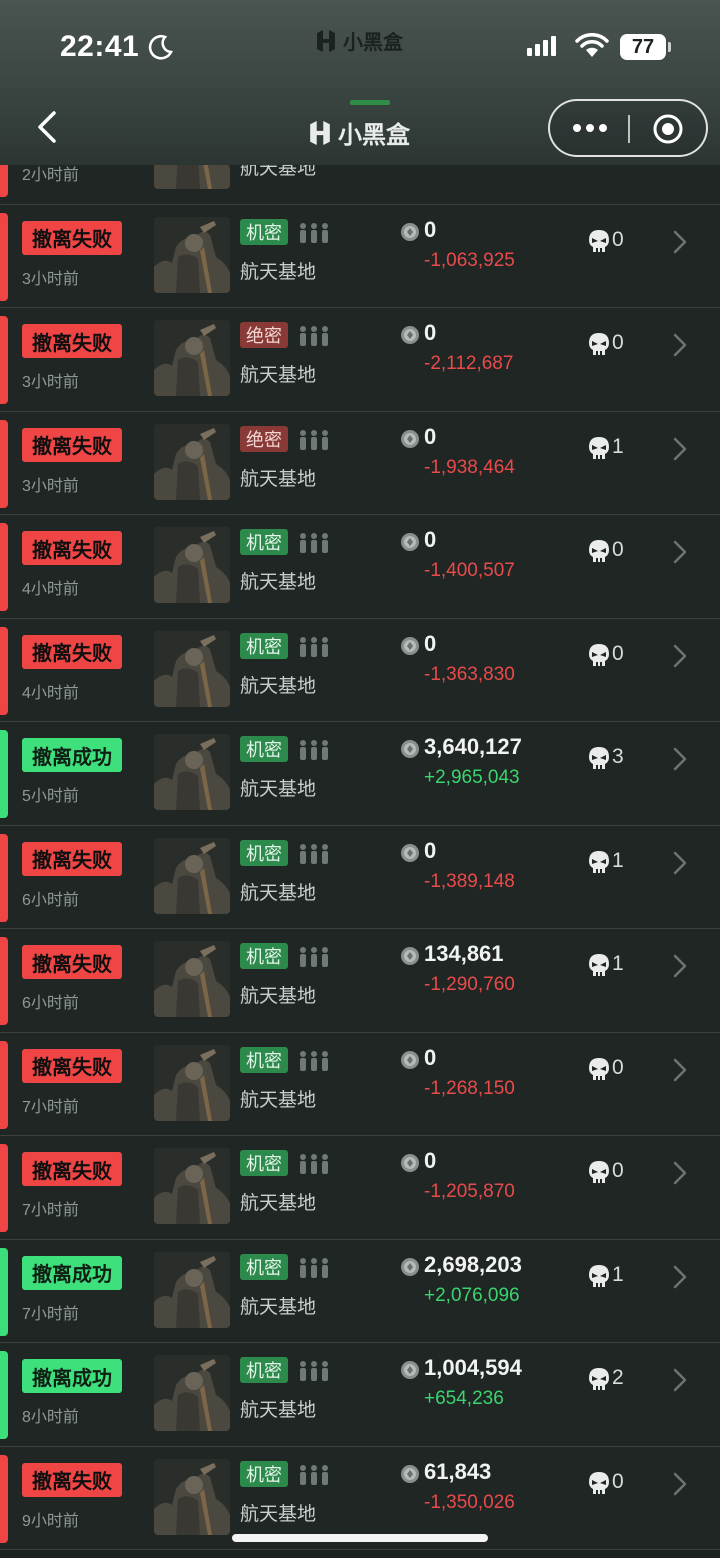 The image size is (720, 1558). Describe the element at coordinates (464, 1398) in the screenshot. I see `value-change: +654,236` at that location.